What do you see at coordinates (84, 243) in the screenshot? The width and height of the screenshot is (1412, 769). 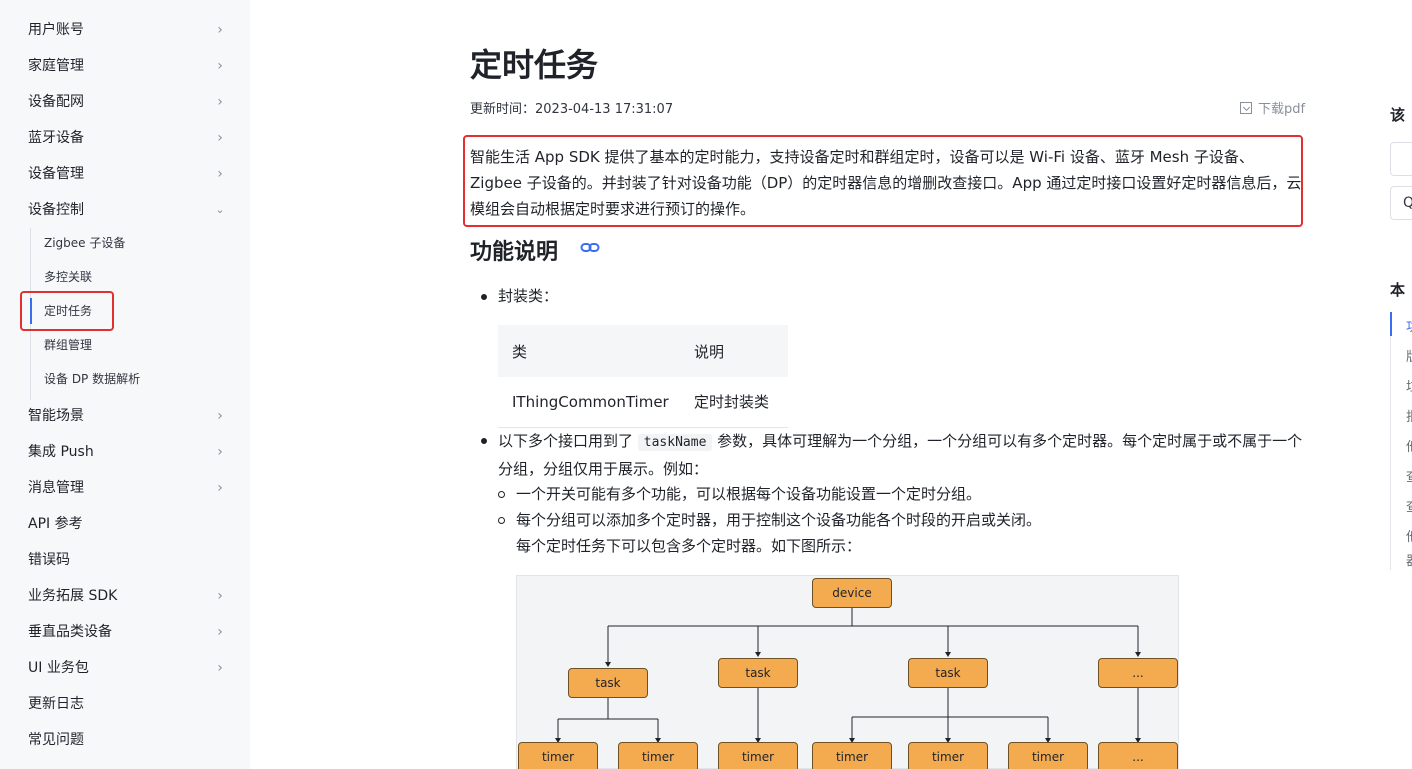 I see `sidebar-subitem-zigbee: Zigbee 子设备` at bounding box center [84, 243].